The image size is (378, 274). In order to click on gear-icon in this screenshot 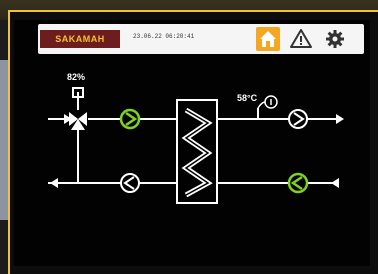, I will do `click(335, 39)`.